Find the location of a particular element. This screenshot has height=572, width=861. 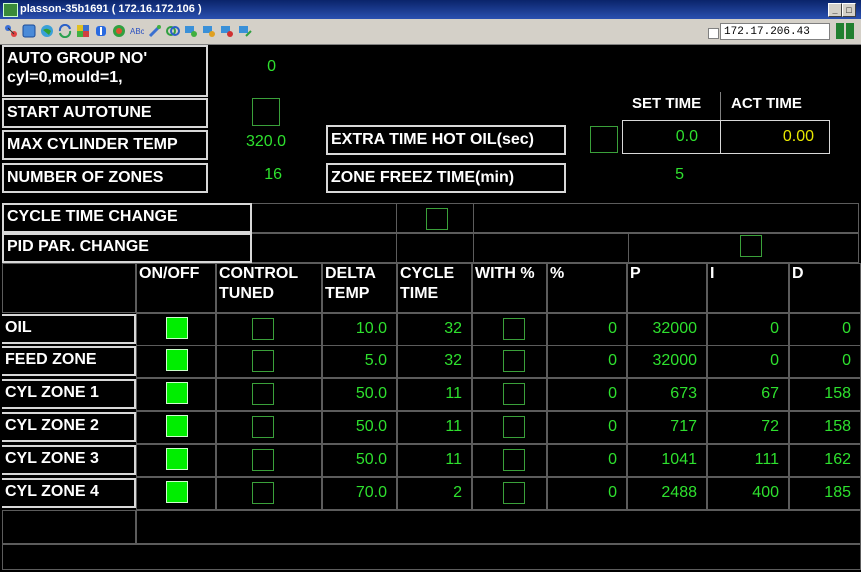

table-header-1: ON/OFF is located at coordinates (169, 273).